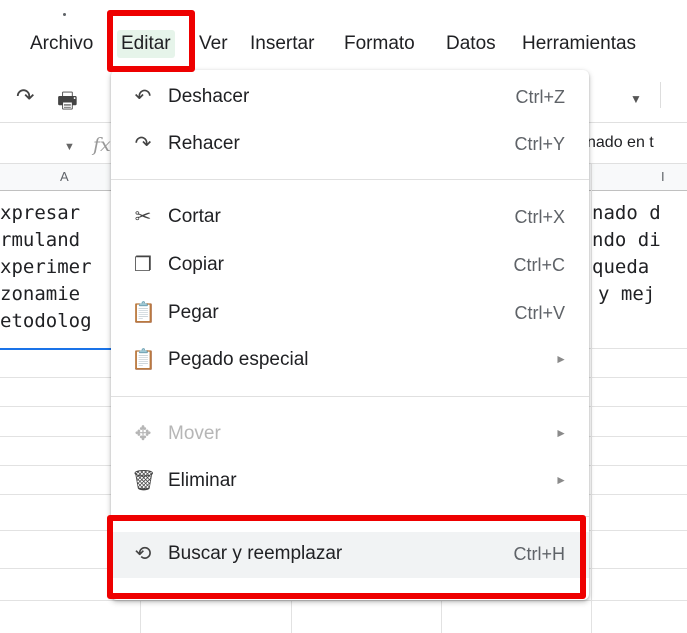 This screenshot has width=687, height=633. Describe the element at coordinates (579, 44) in the screenshot. I see `menu-herramientas: Herramientas` at that location.